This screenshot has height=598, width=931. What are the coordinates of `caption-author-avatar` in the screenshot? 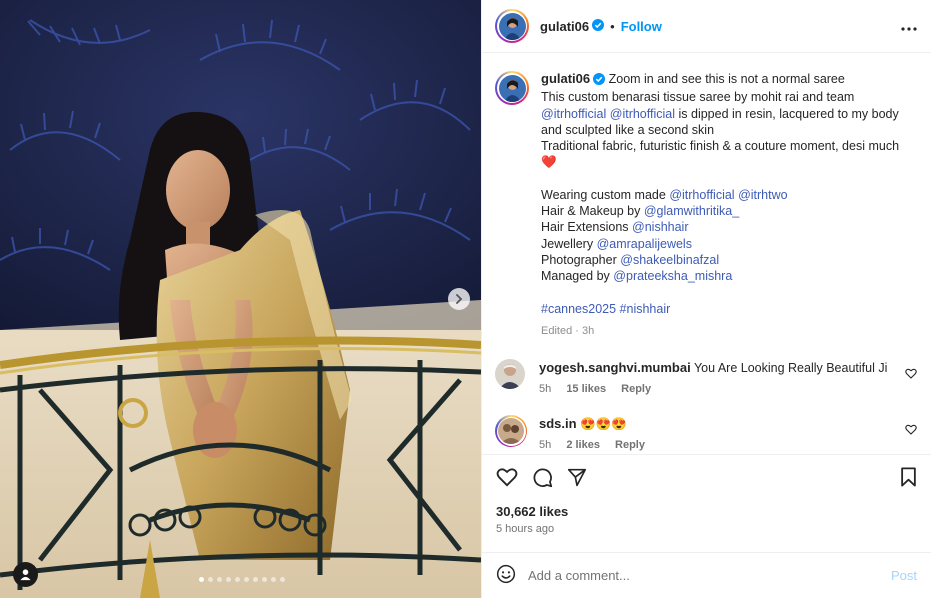 It's located at (512, 88).